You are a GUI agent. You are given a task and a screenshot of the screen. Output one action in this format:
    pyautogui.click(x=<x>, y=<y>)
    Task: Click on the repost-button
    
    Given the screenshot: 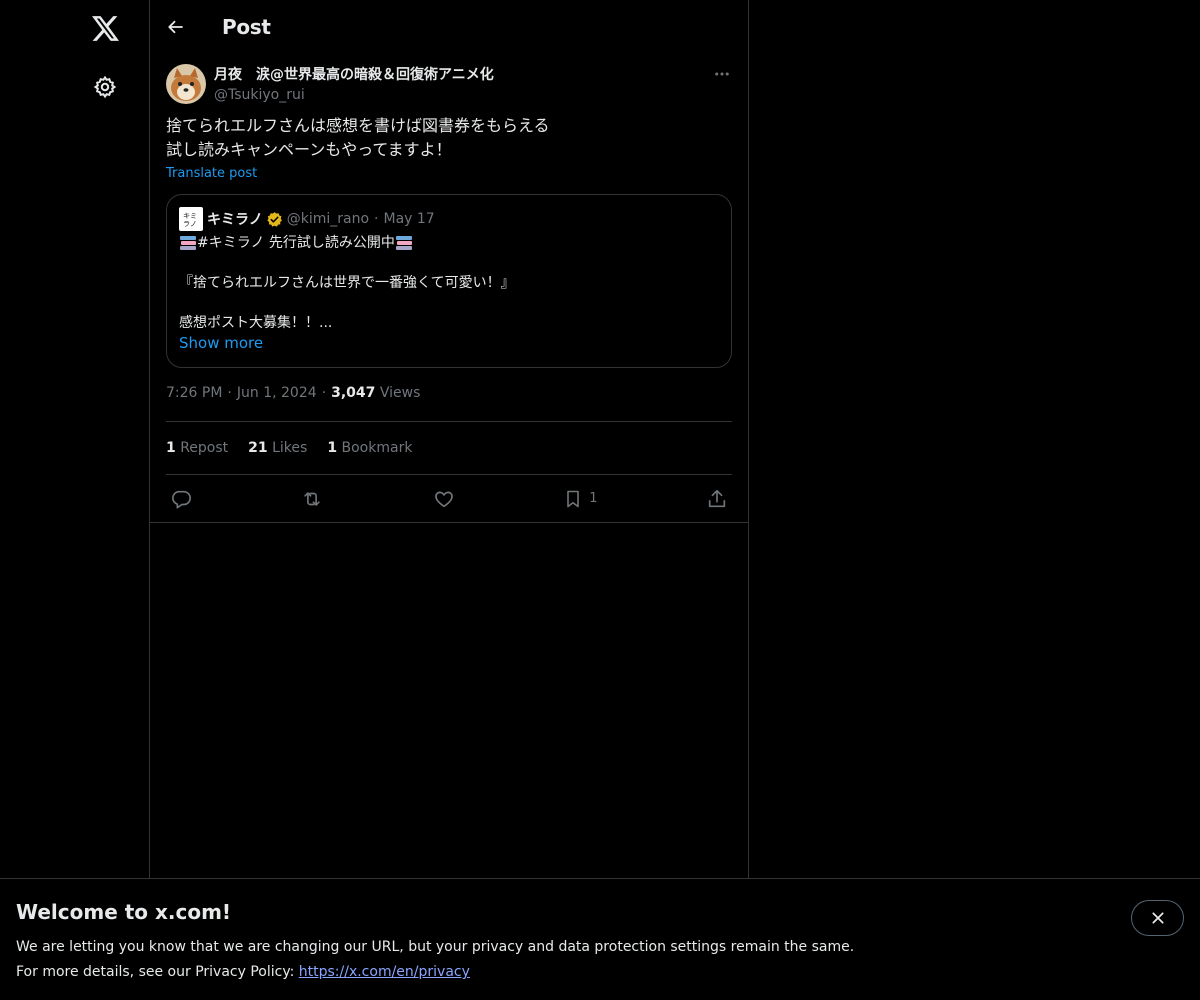 What is the action you would take?
    pyautogui.click(x=312, y=499)
    